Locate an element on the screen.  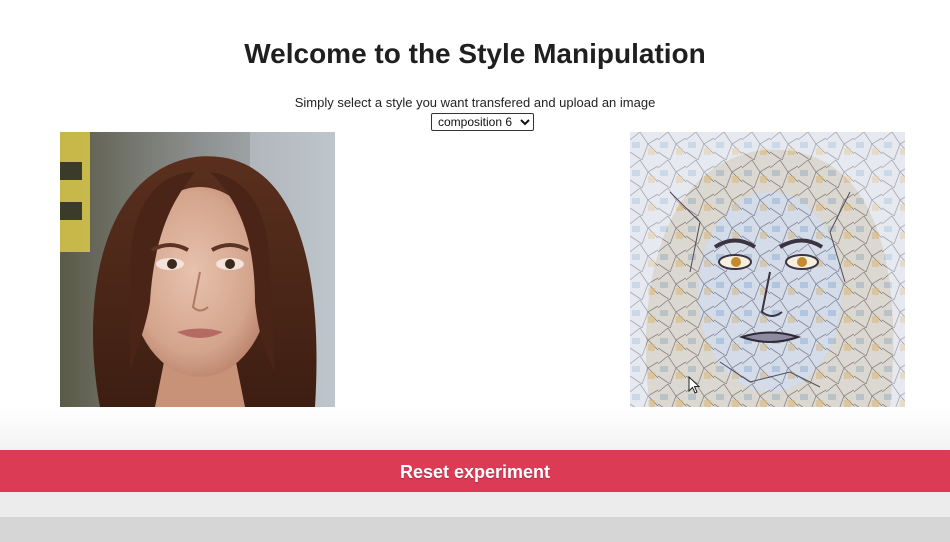
bottom-bar is located at coordinates (475, 504).